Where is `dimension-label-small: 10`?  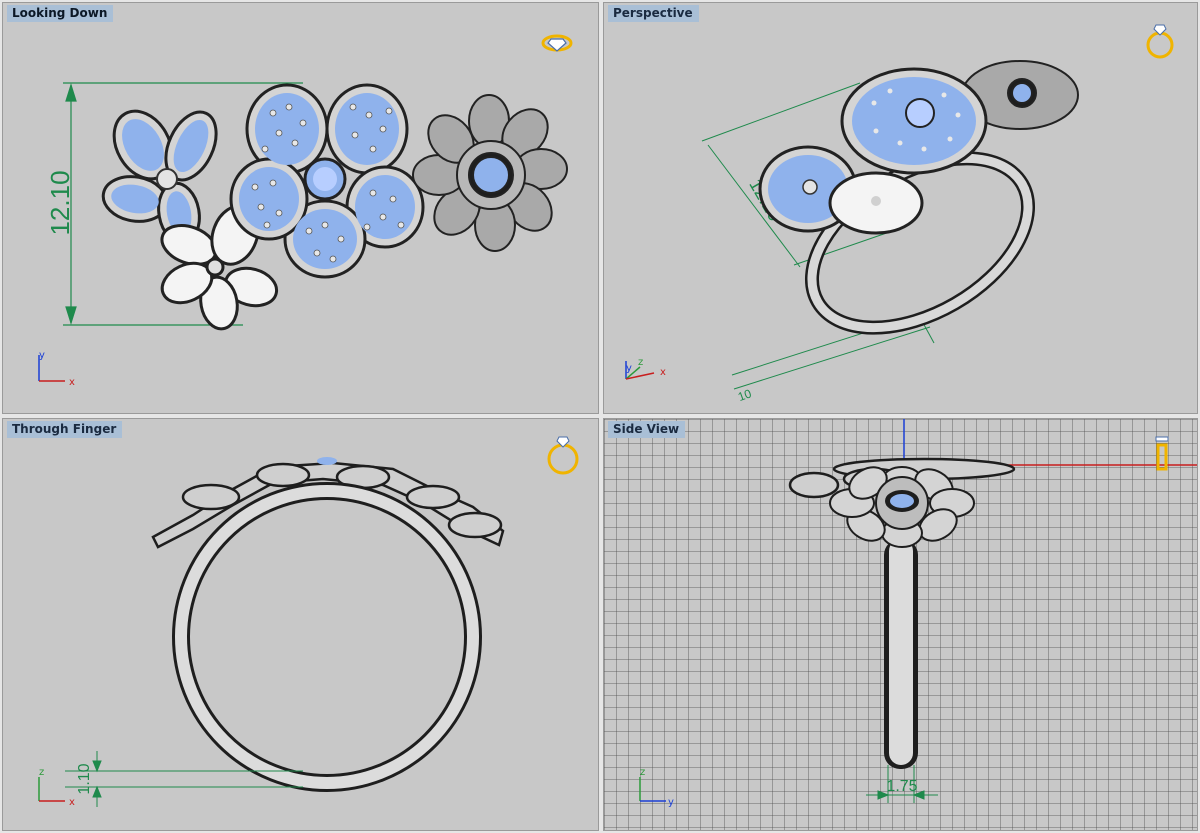 dimension-label-small: 10 is located at coordinates (745, 395).